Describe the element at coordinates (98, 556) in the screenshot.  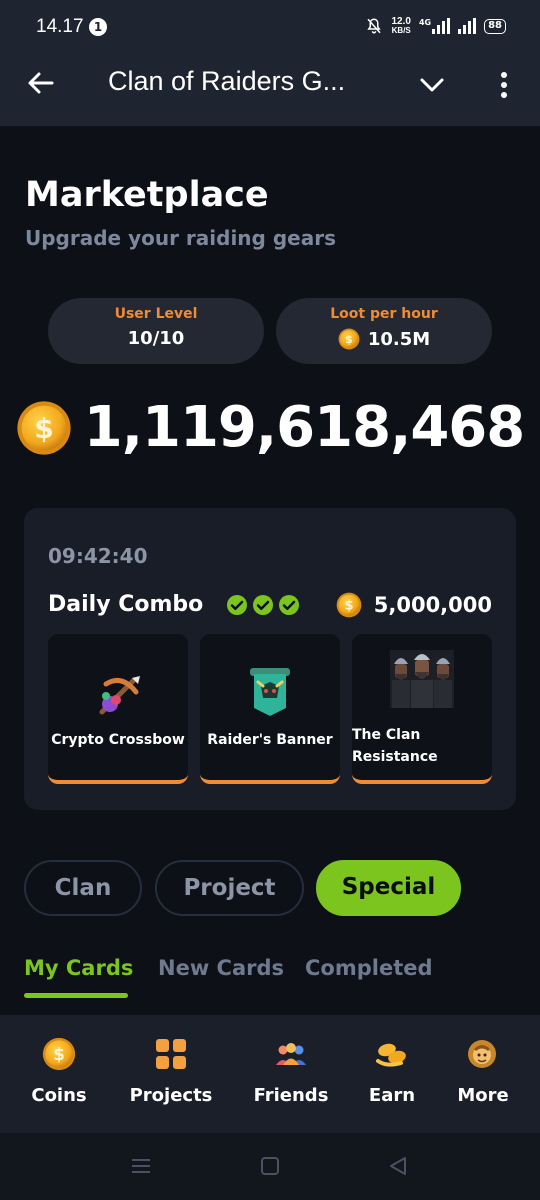
I see `combo-timer: 09:42:40` at that location.